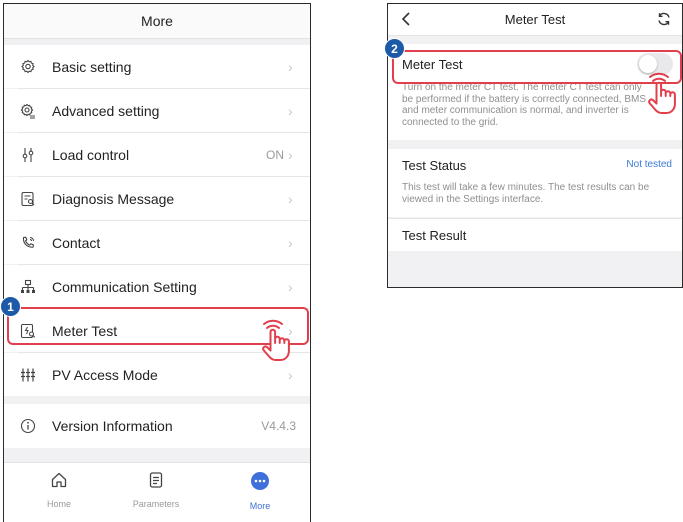 This screenshot has width=683, height=522. Describe the element at coordinates (28, 155) in the screenshot. I see `sliders-icon` at that location.